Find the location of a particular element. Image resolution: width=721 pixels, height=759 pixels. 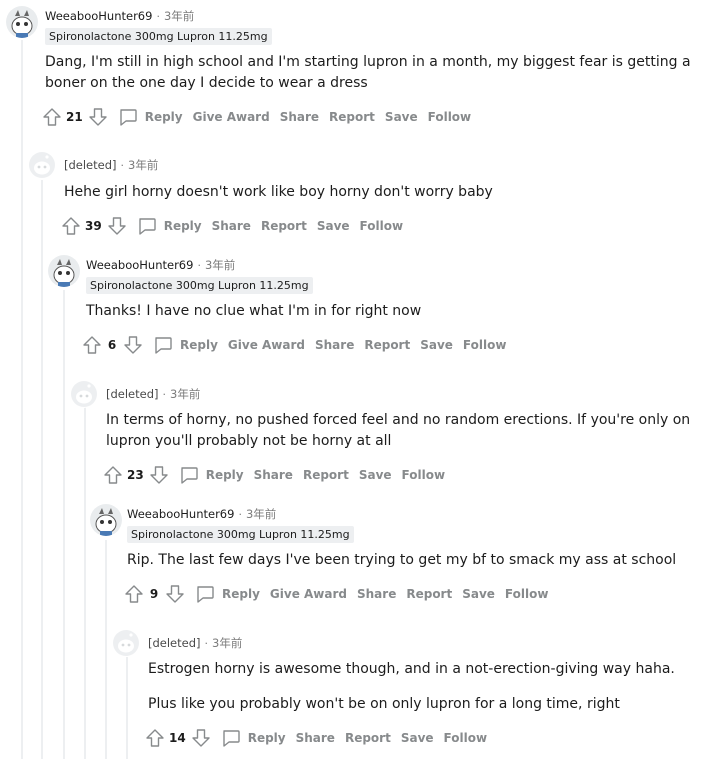

vote-score: 39 is located at coordinates (93, 226).